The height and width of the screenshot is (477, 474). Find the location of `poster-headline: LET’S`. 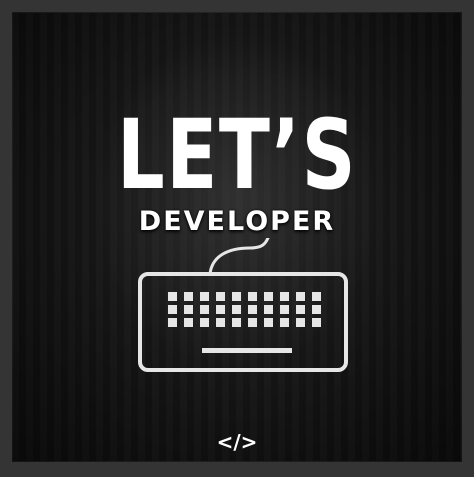

poster-headline: LET’S is located at coordinates (237, 155).